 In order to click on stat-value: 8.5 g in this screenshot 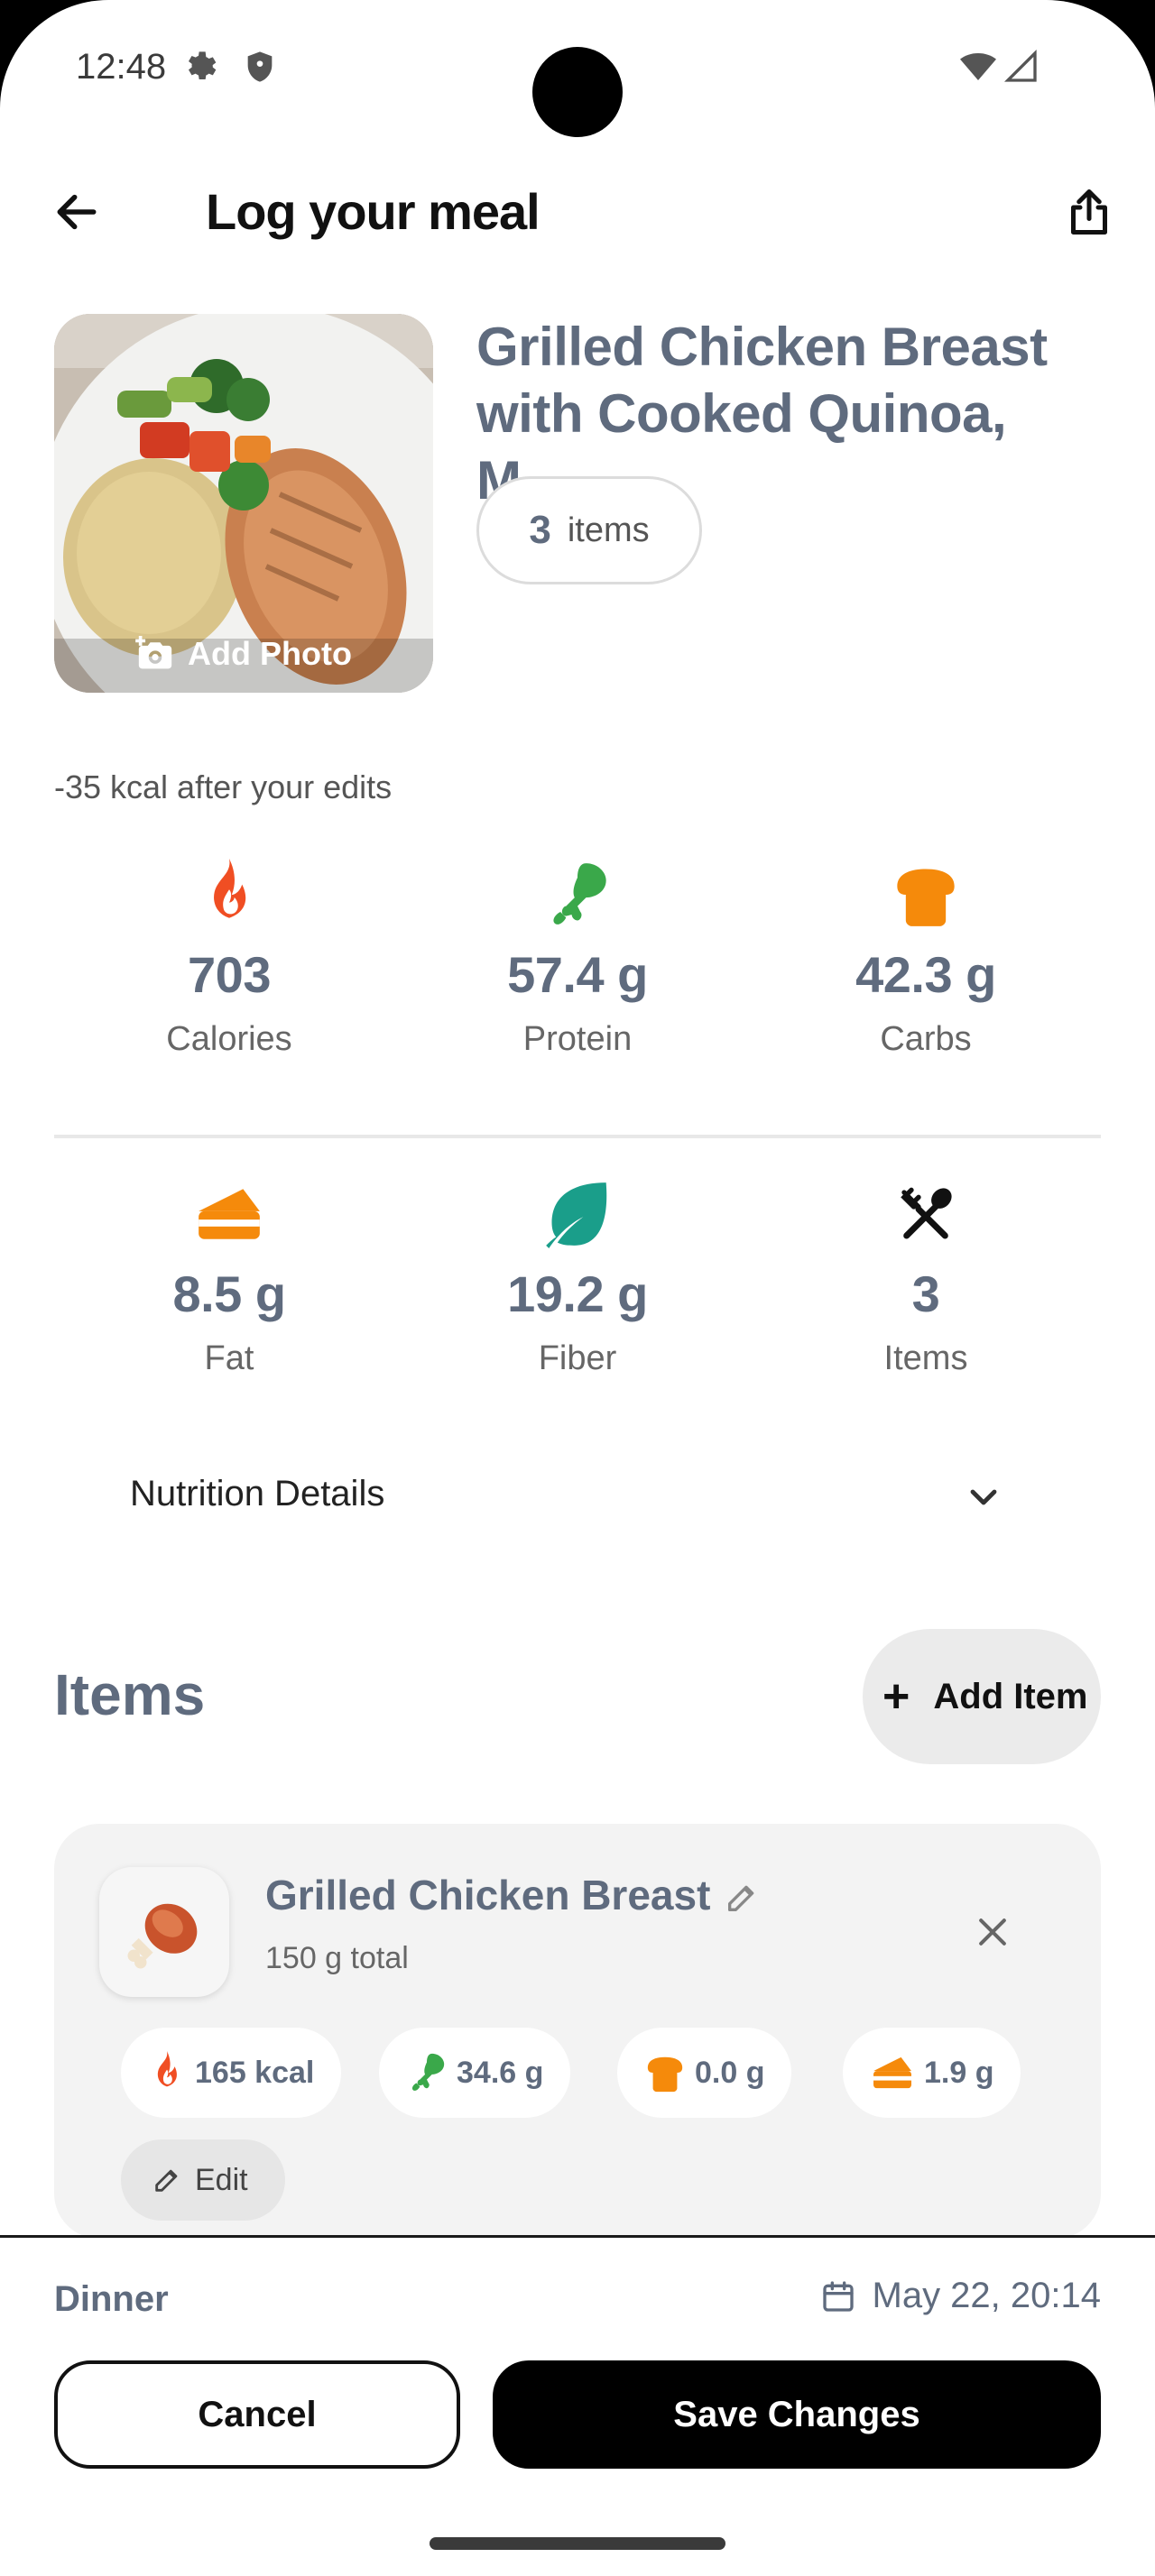, I will do `click(229, 1293)`.